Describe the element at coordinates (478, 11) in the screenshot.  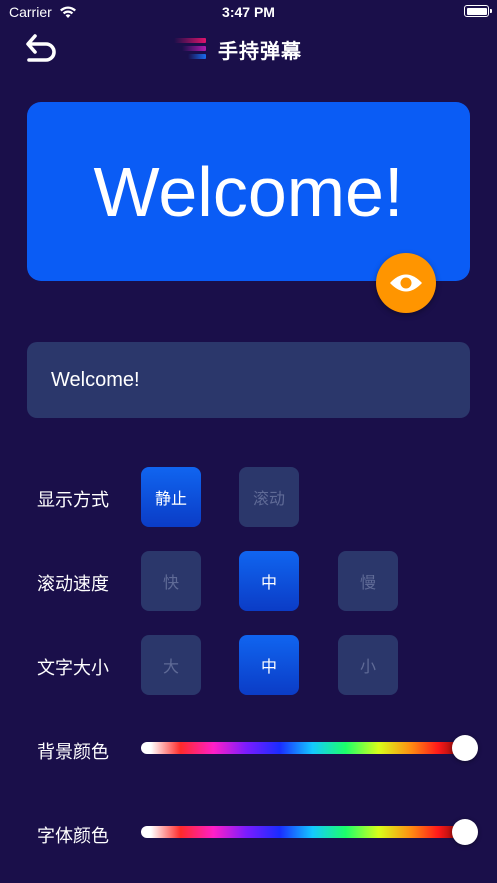
I see `battery-icon` at that location.